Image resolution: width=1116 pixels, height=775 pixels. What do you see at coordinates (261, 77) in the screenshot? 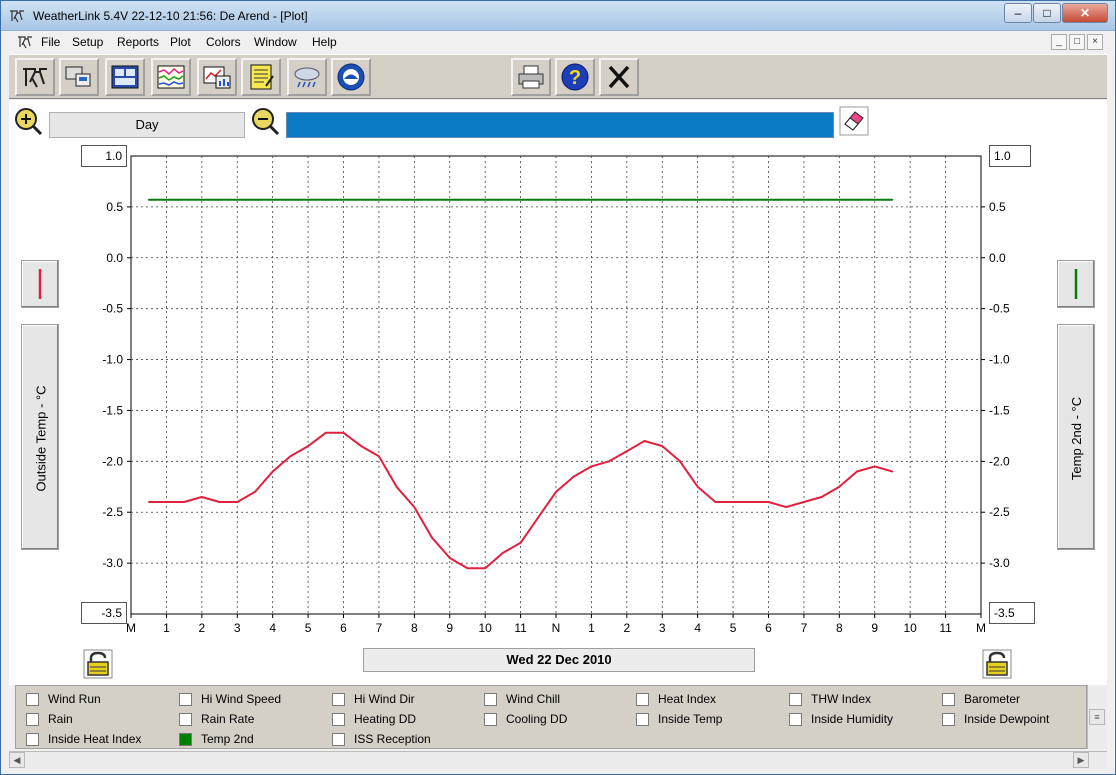
I see `noaa-report-button` at bounding box center [261, 77].